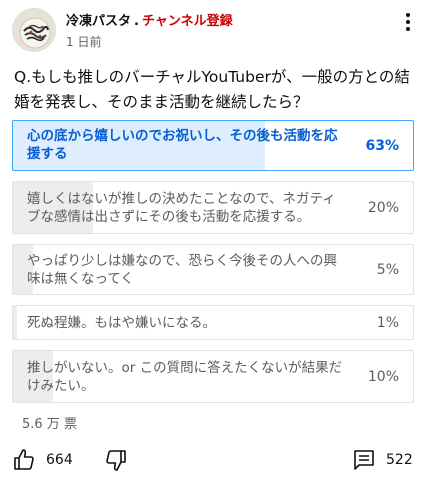 The width and height of the screenshot is (426, 480). Describe the element at coordinates (34, 30) in the screenshot. I see `avatar` at that location.